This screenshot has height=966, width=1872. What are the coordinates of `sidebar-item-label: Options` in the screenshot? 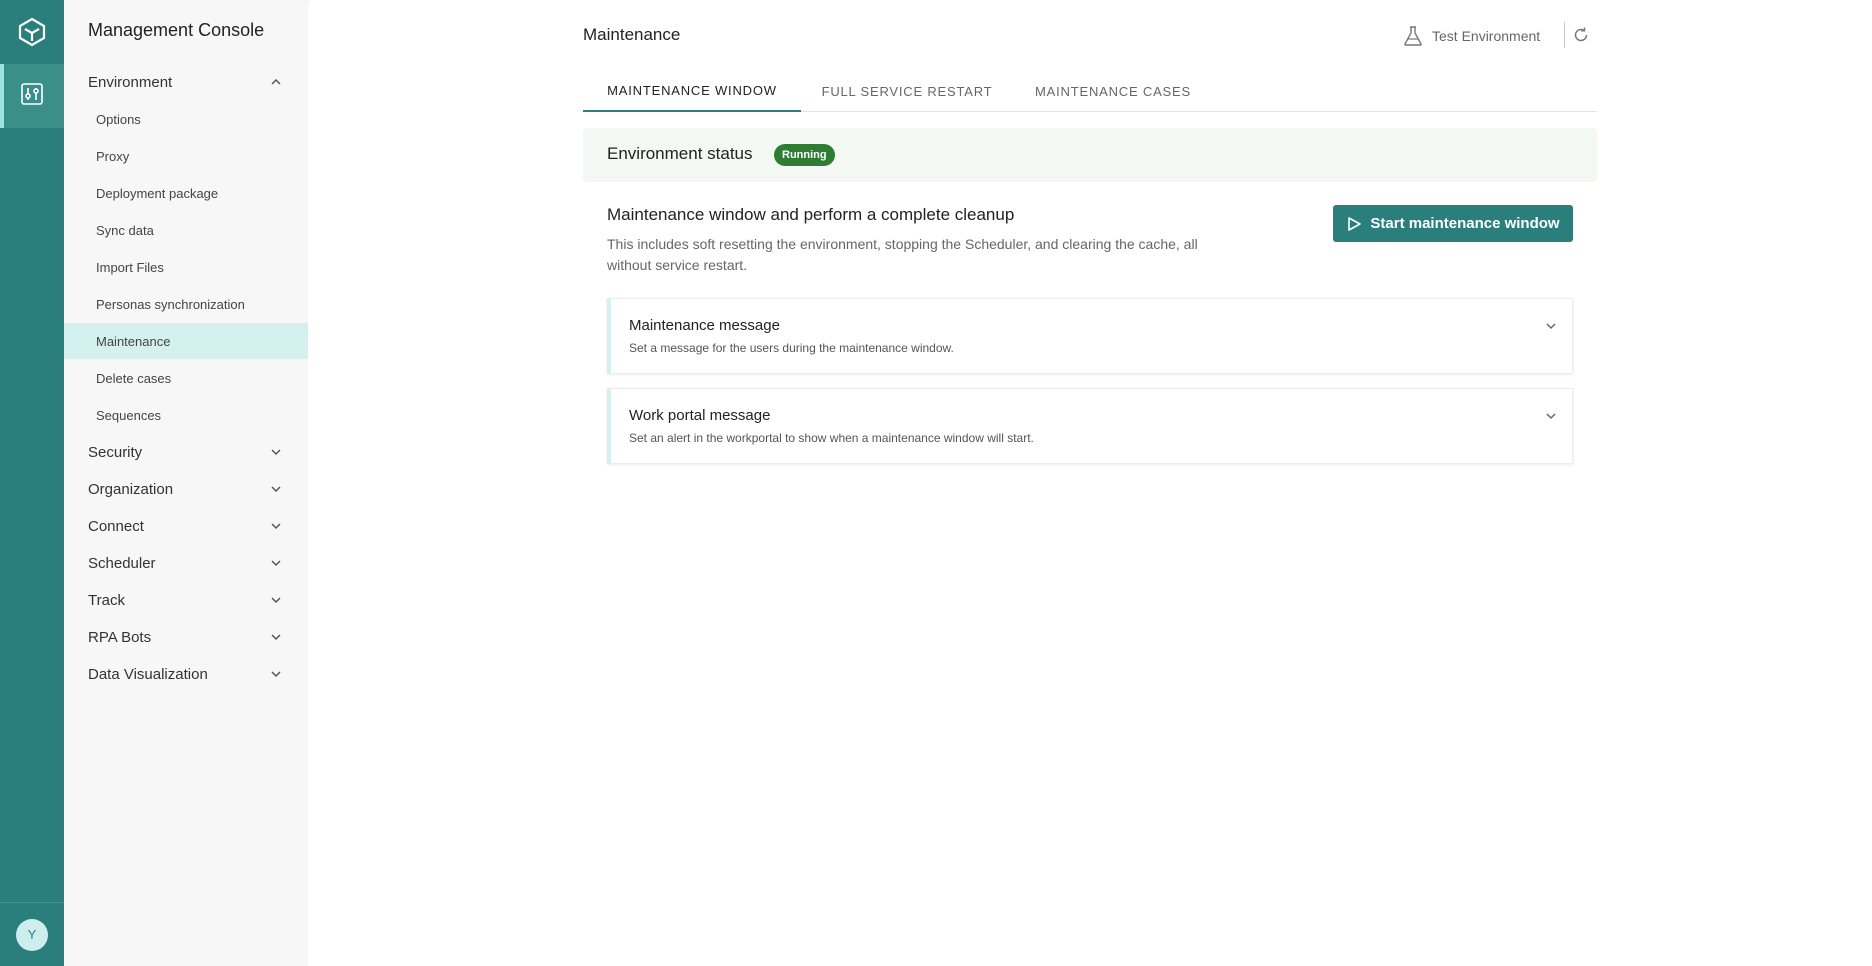 It's located at (118, 119).